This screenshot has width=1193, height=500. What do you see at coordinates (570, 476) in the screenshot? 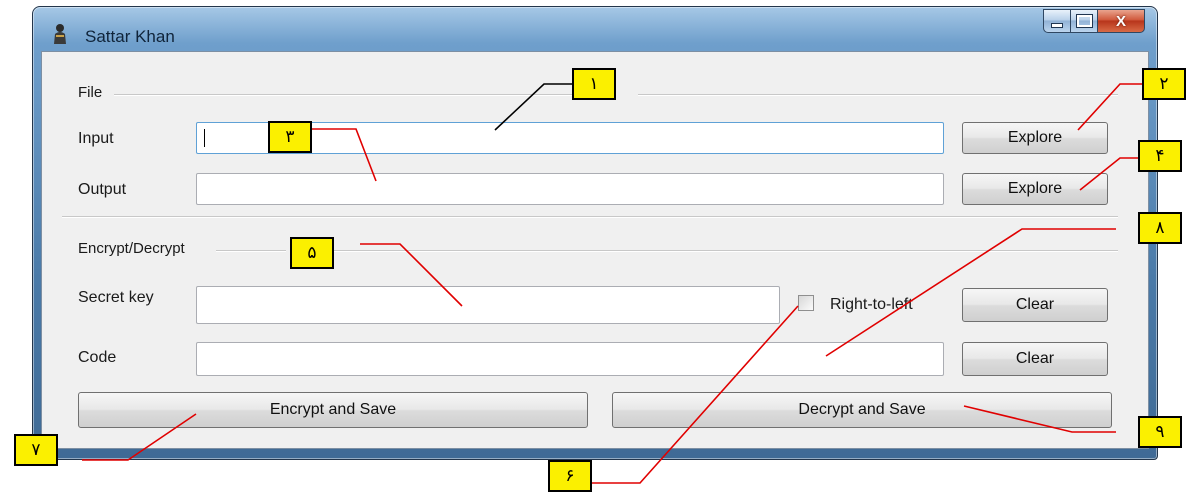
I see `callout-6: ۶` at bounding box center [570, 476].